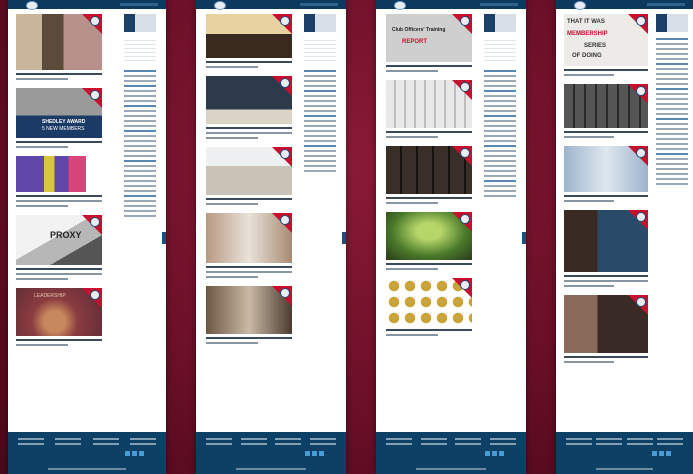 This screenshot has width=693, height=474. I want to click on thumbnail-caption: OF DOING, so click(587, 56).